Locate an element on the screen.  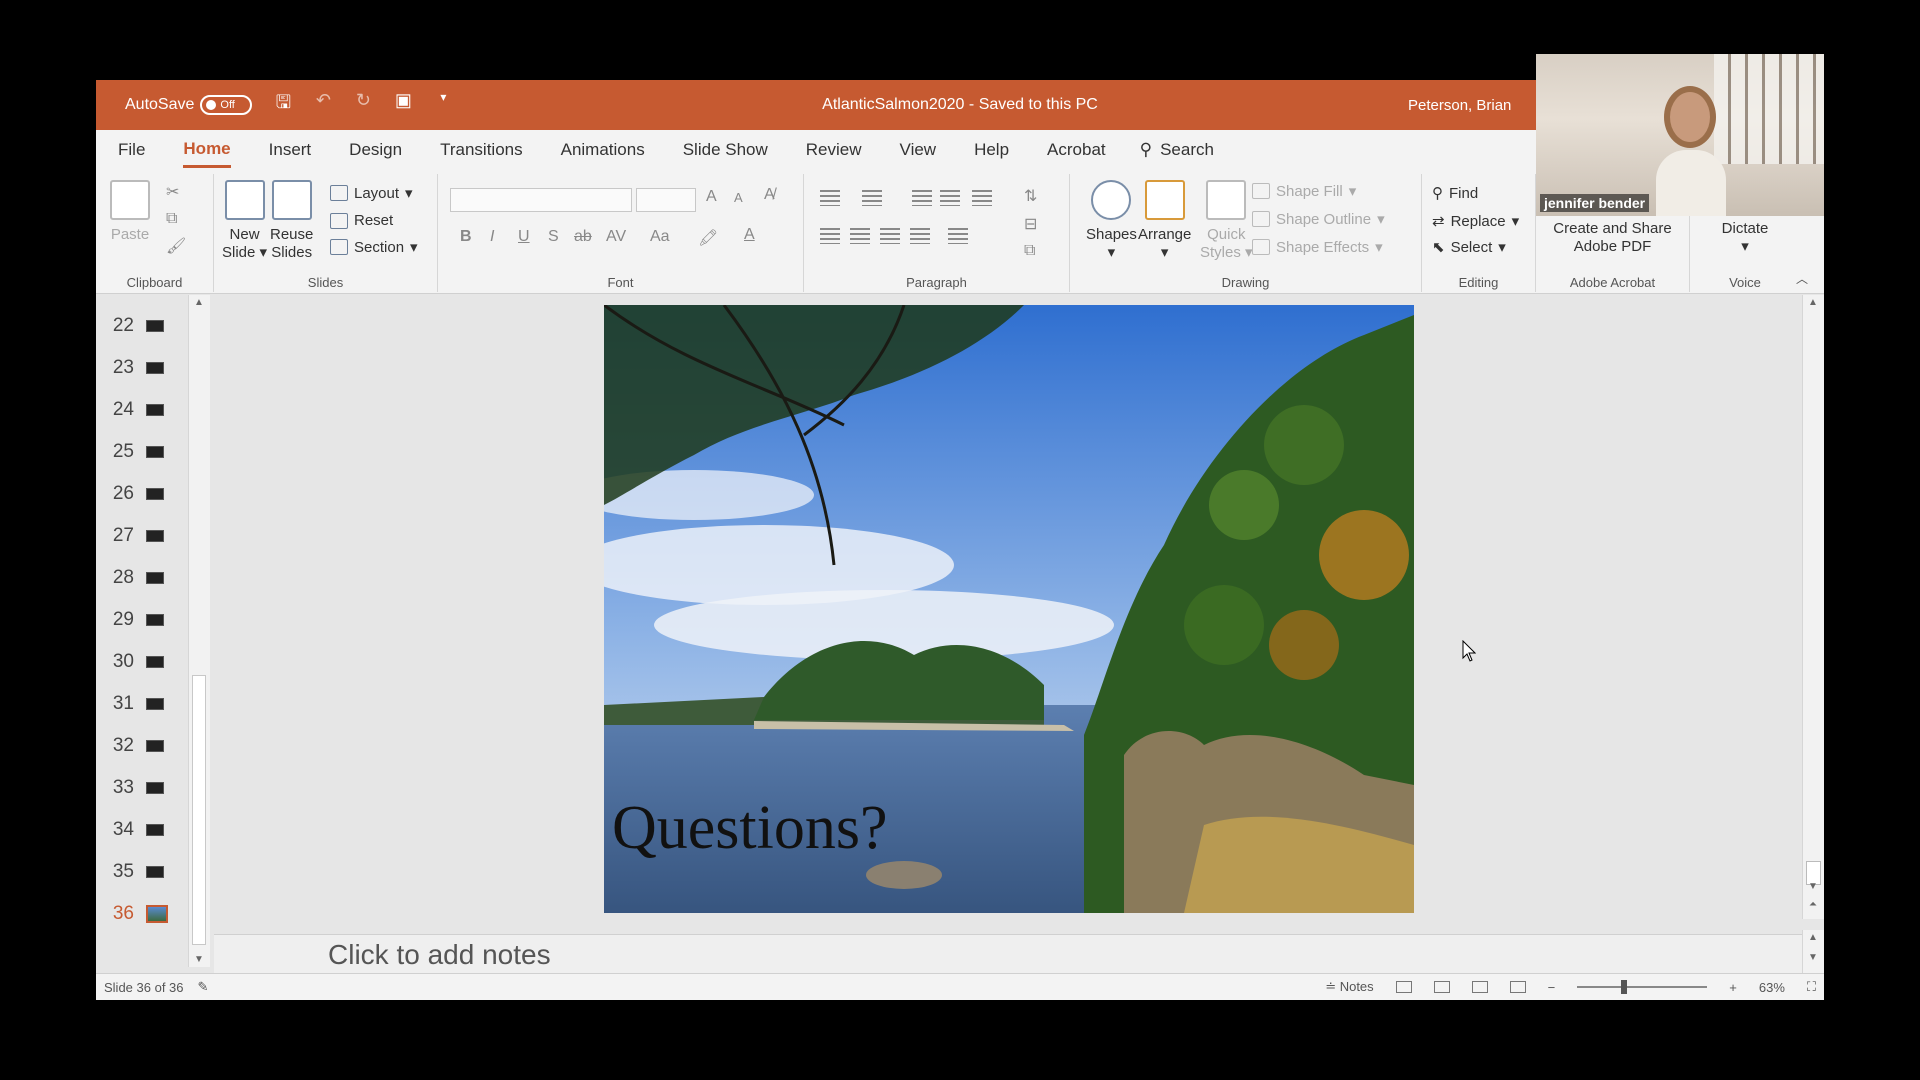
dictate-button: Dictate ▾ is located at coordinates (1745, 238).